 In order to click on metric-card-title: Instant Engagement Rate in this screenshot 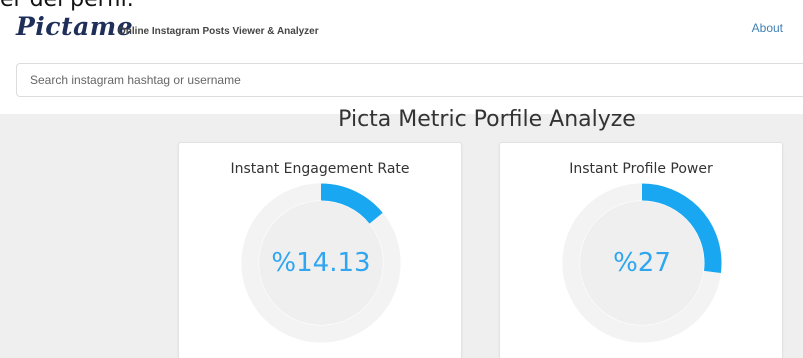, I will do `click(320, 169)`.